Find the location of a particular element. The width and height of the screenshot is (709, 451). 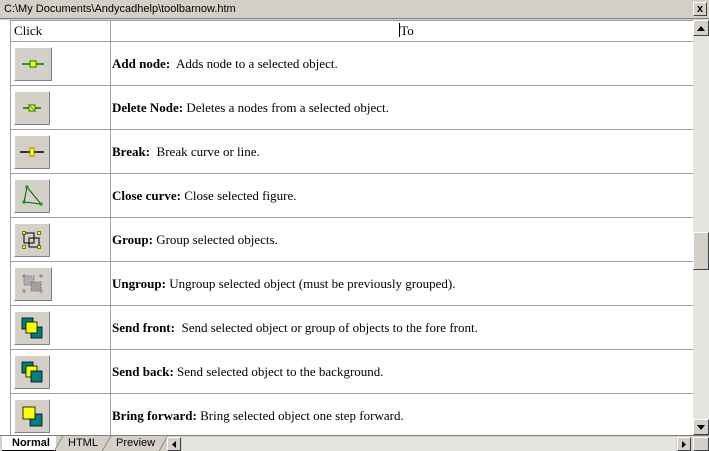

tool-name: Delete Node: is located at coordinates (148, 107).